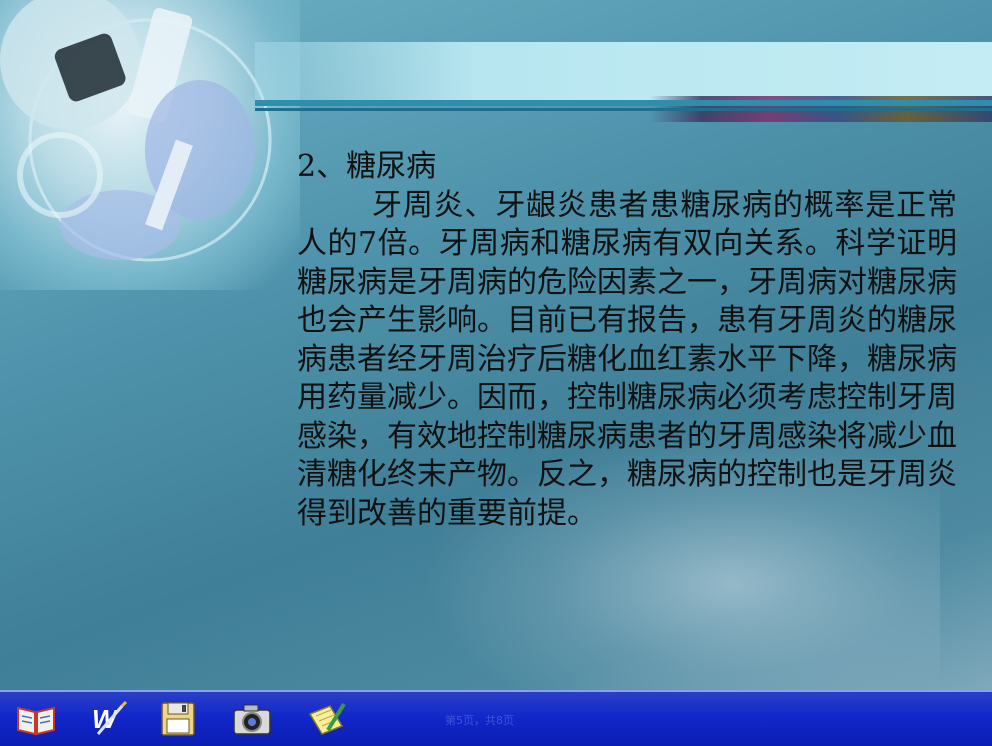 This screenshot has width=992, height=746. I want to click on bottom-toolbar: W 第5页，共8页, so click(496, 718).